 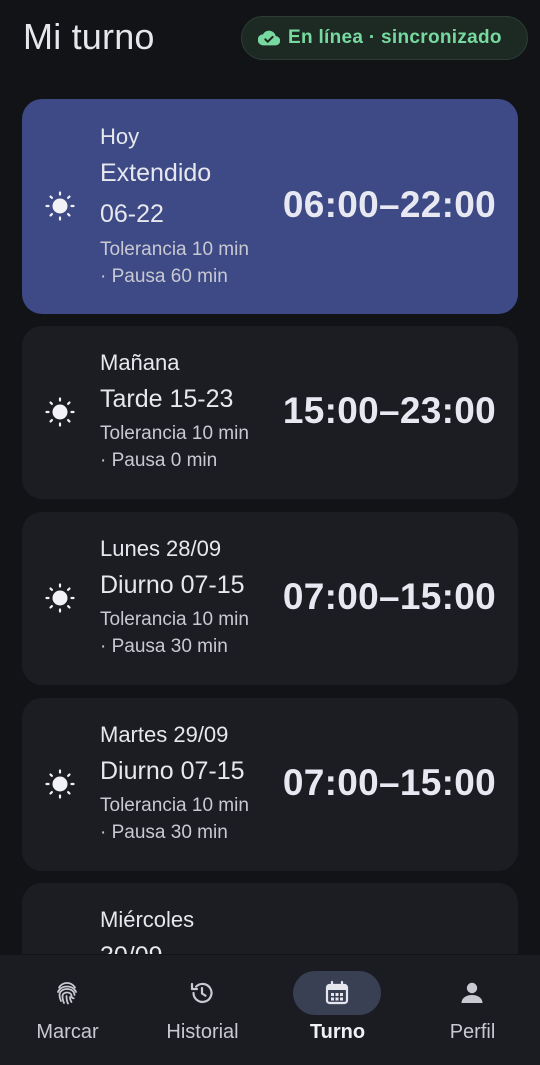 I want to click on shift-time-range: 15:00–23:00, so click(x=389, y=410).